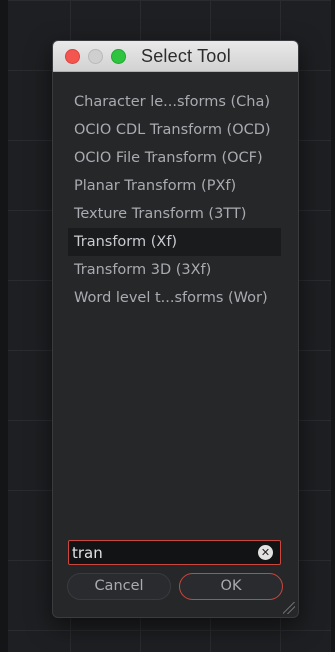 The width and height of the screenshot is (335, 652). I want to click on ok-button: OK, so click(231, 586).